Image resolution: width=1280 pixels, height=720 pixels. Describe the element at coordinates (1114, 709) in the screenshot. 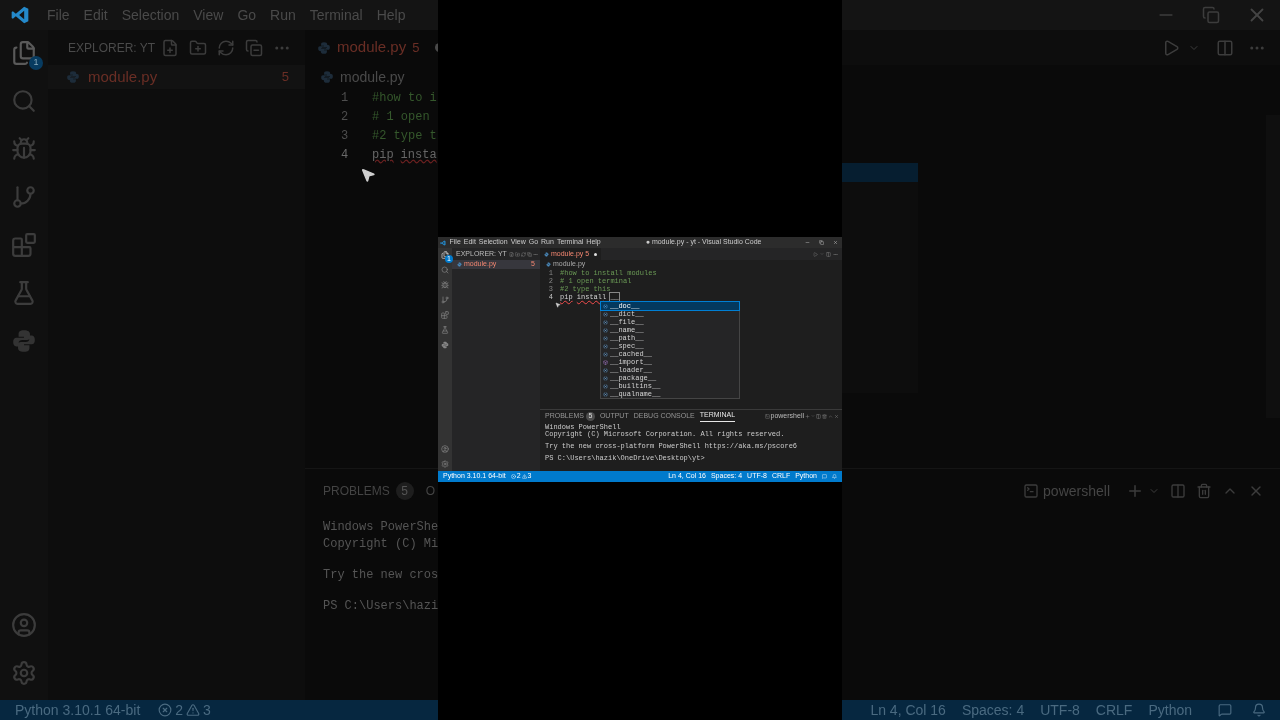

I see `status-item: CRLF` at that location.